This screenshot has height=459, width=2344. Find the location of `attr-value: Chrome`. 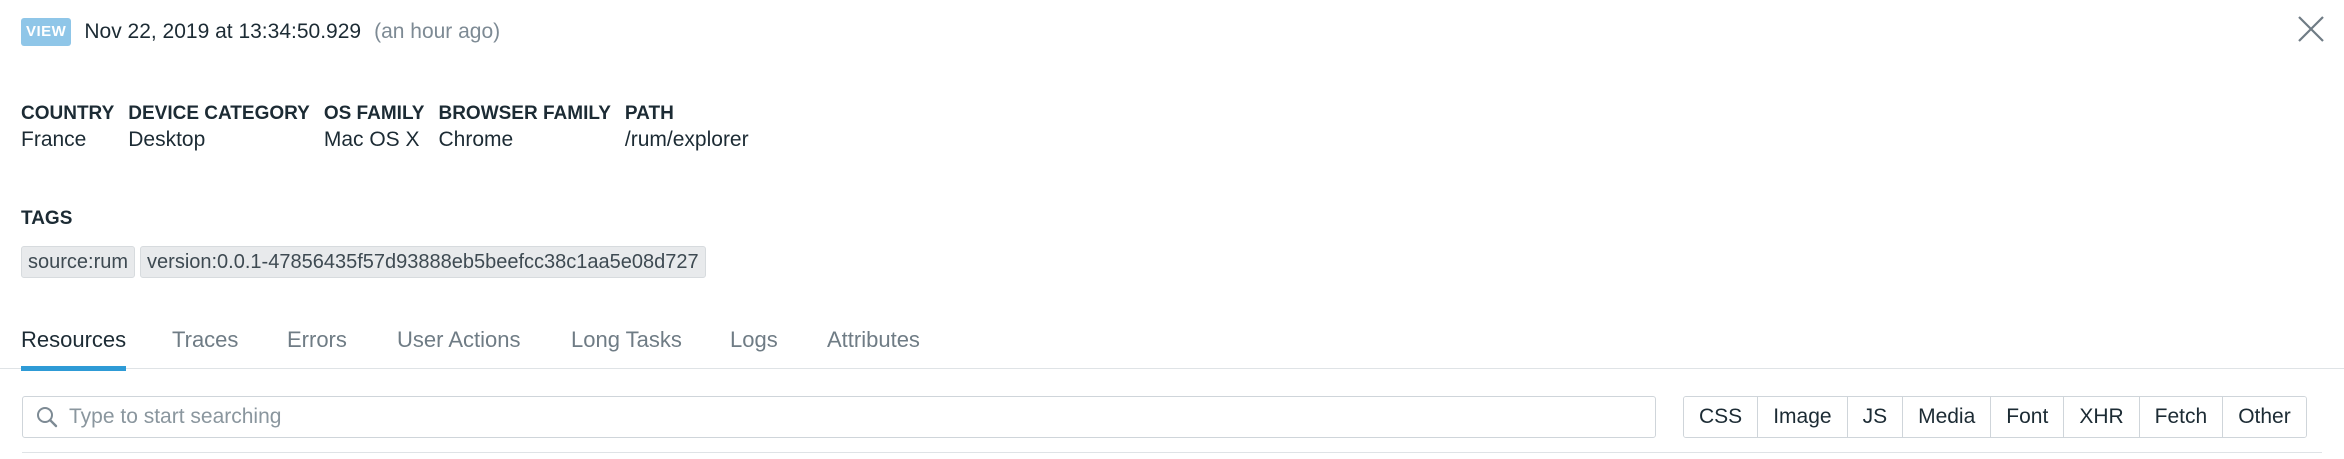

attr-value: Chrome is located at coordinates (476, 139).